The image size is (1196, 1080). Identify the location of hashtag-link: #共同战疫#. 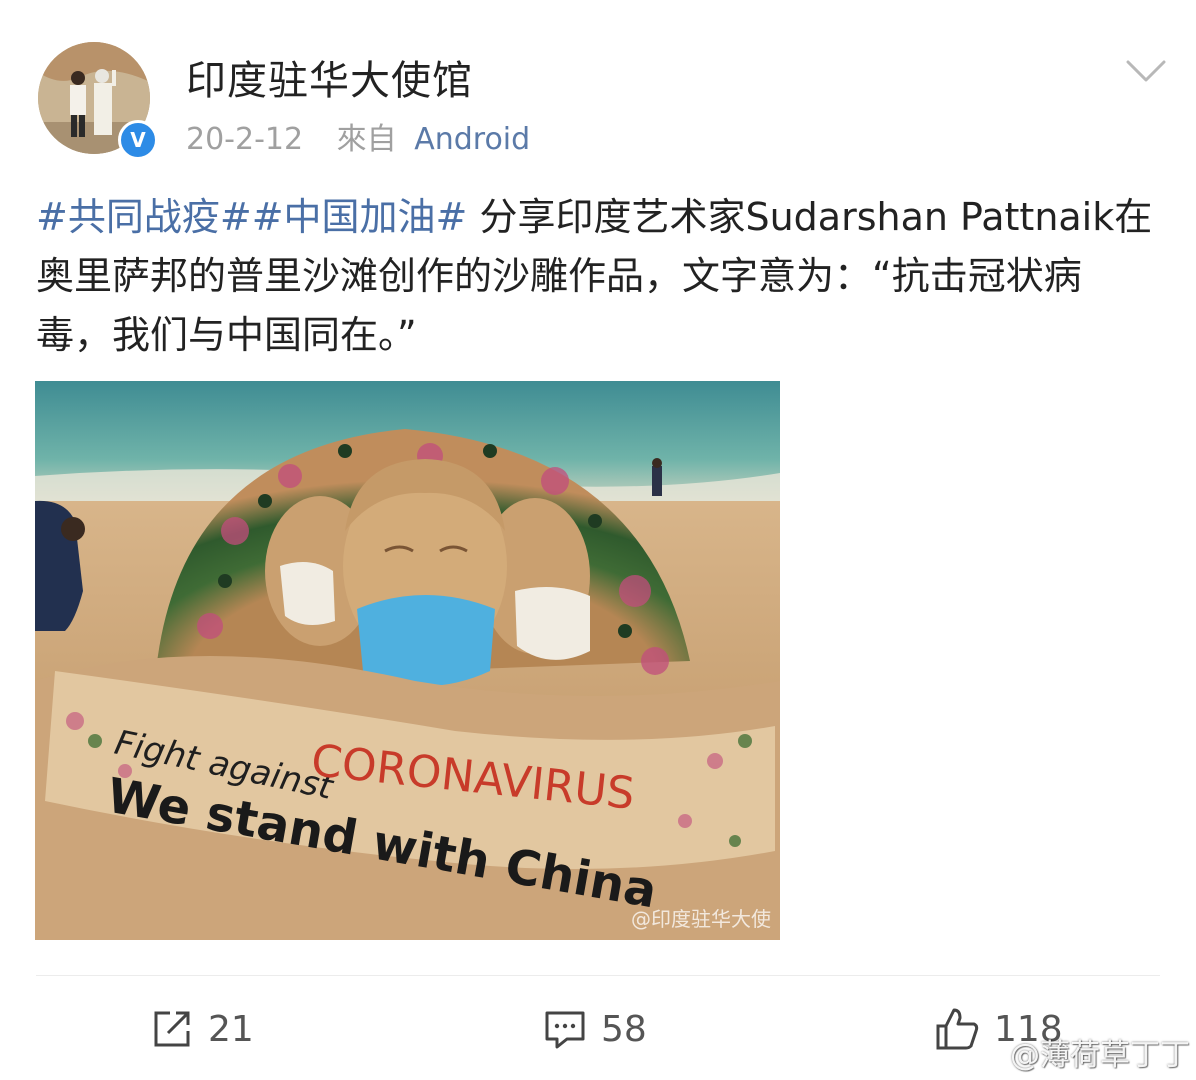
(144, 217).